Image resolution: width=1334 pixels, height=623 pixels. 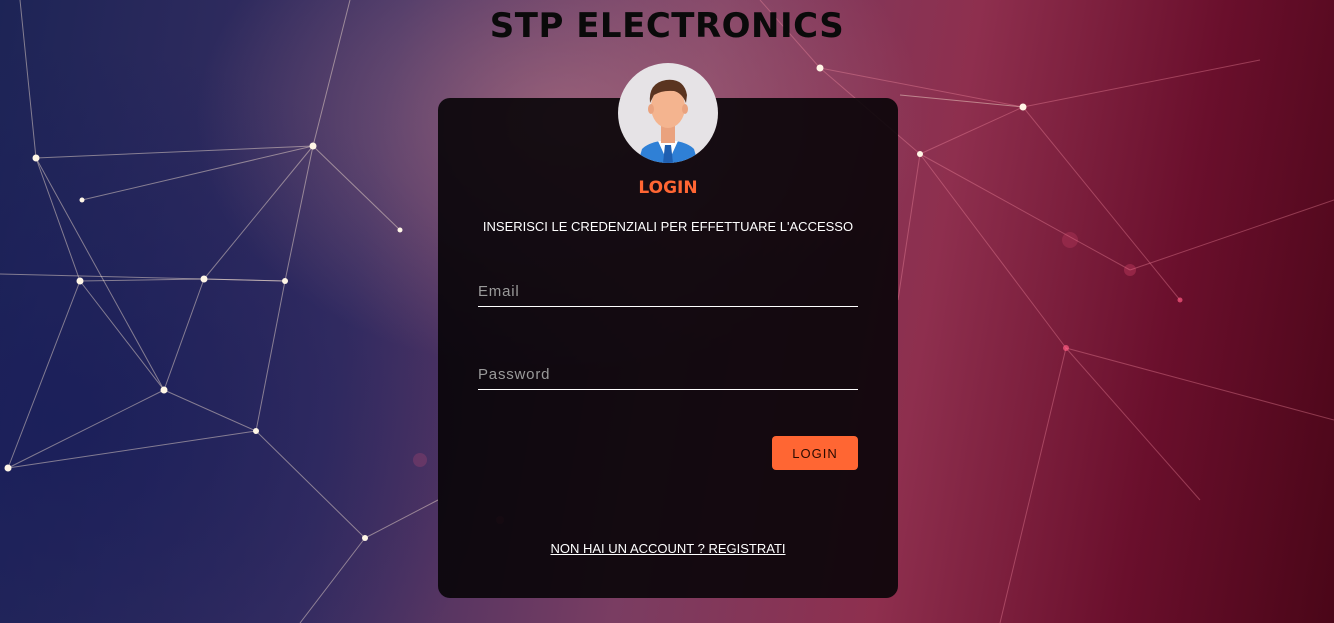 What do you see at coordinates (668, 374) in the screenshot?
I see `password-field` at bounding box center [668, 374].